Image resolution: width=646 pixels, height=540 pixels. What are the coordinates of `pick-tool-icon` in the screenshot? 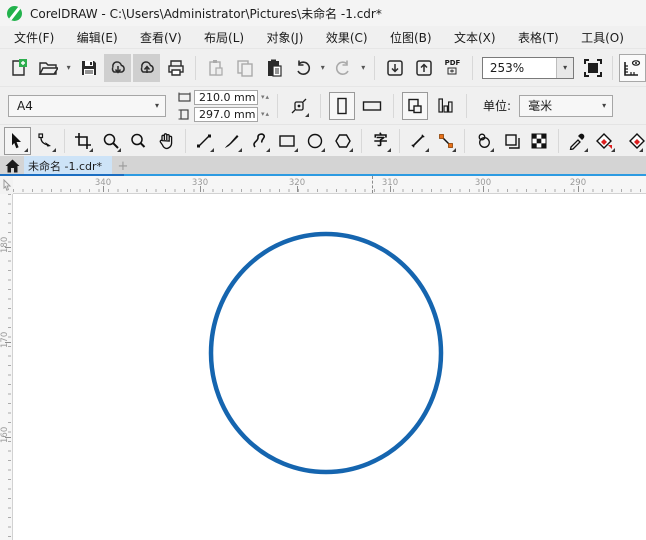 It's located at (17, 140).